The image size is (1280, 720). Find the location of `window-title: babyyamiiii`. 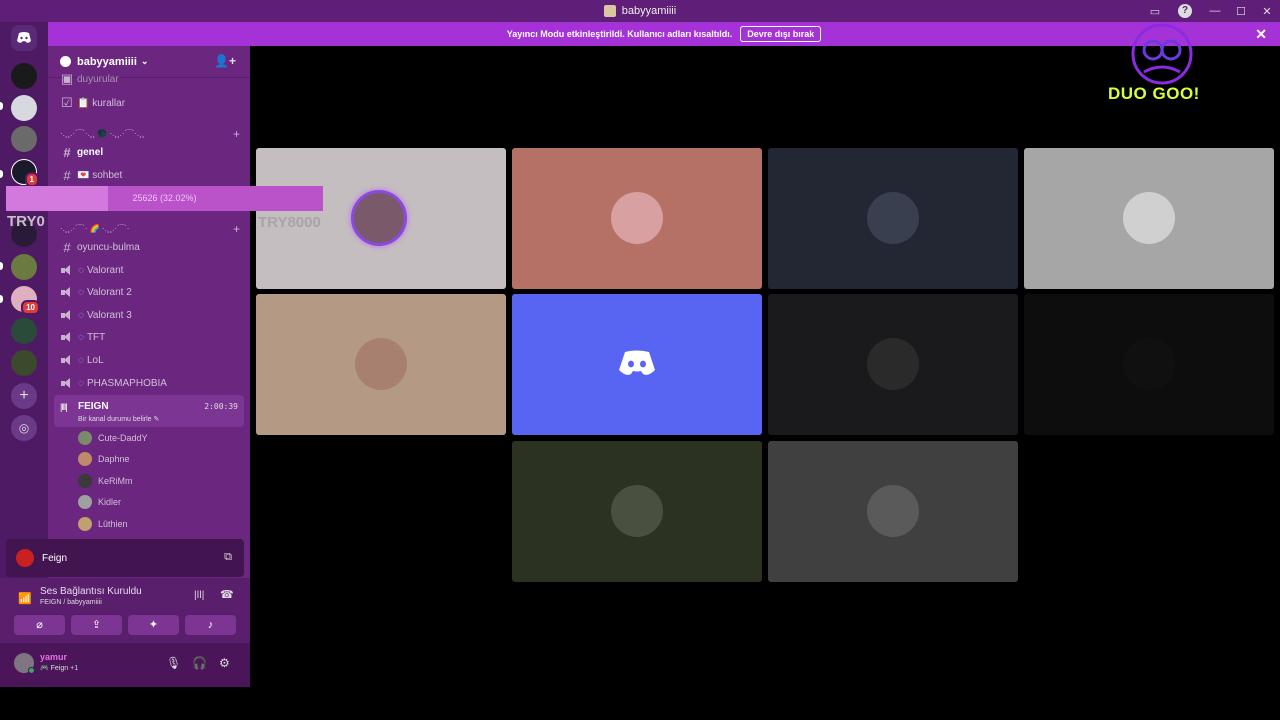

window-title: babyyamiiii is located at coordinates (649, 11).